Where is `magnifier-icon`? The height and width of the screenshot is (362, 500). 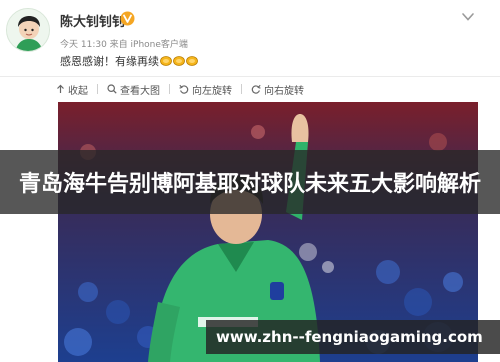
magnifier-icon is located at coordinates (112, 89).